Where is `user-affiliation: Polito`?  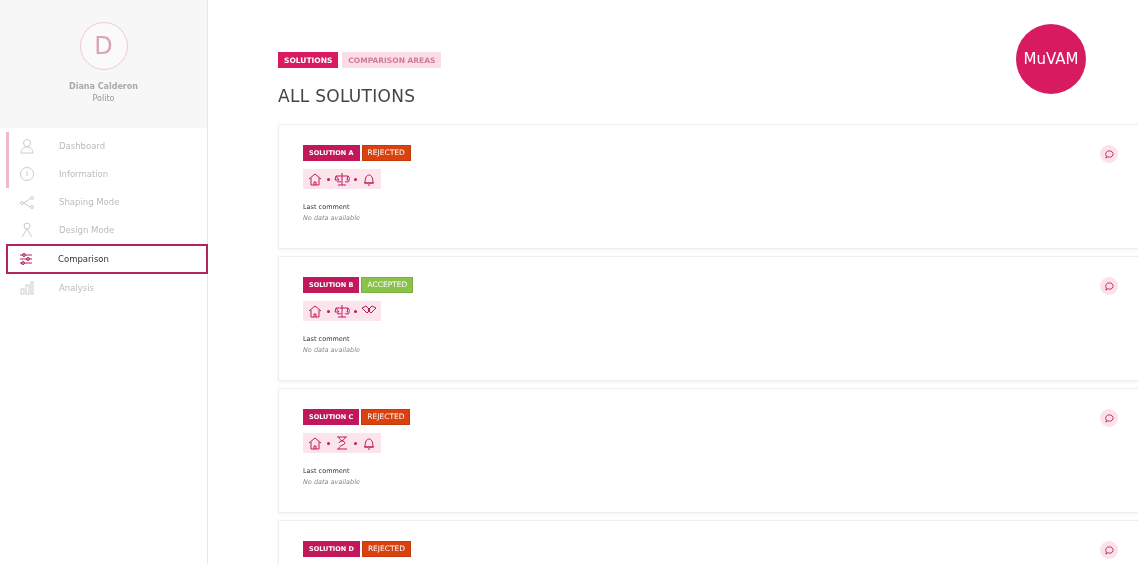 user-affiliation: Polito is located at coordinates (103, 98).